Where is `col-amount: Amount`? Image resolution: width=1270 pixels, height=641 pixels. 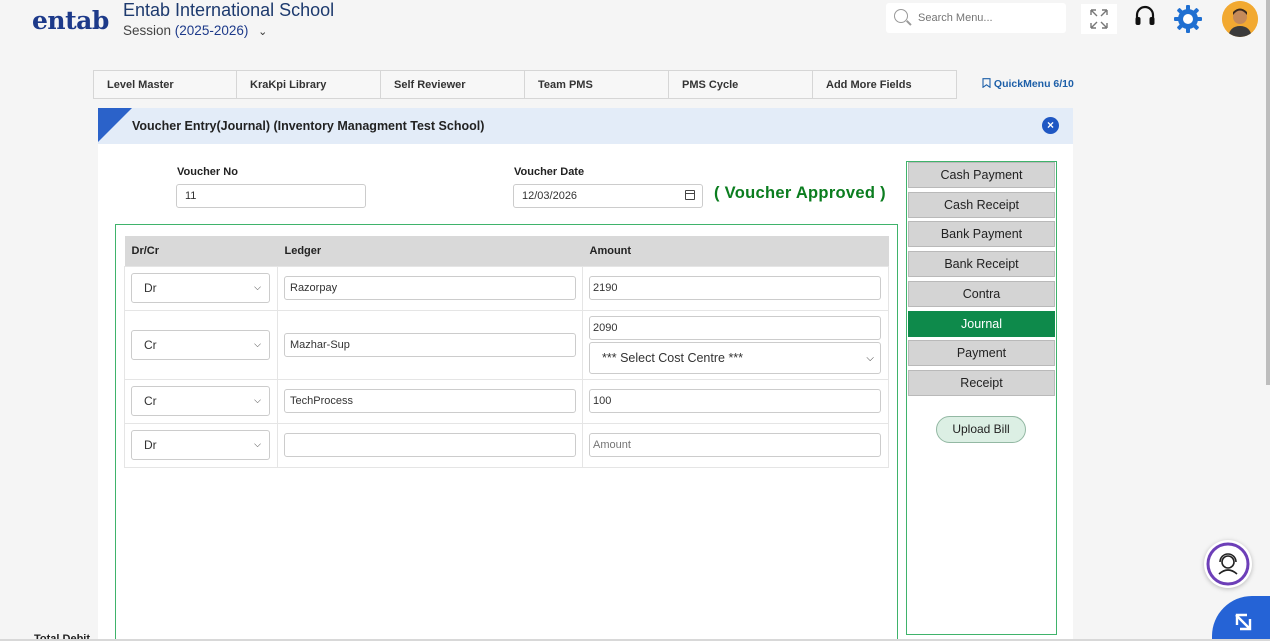 col-amount: Amount is located at coordinates (735, 251).